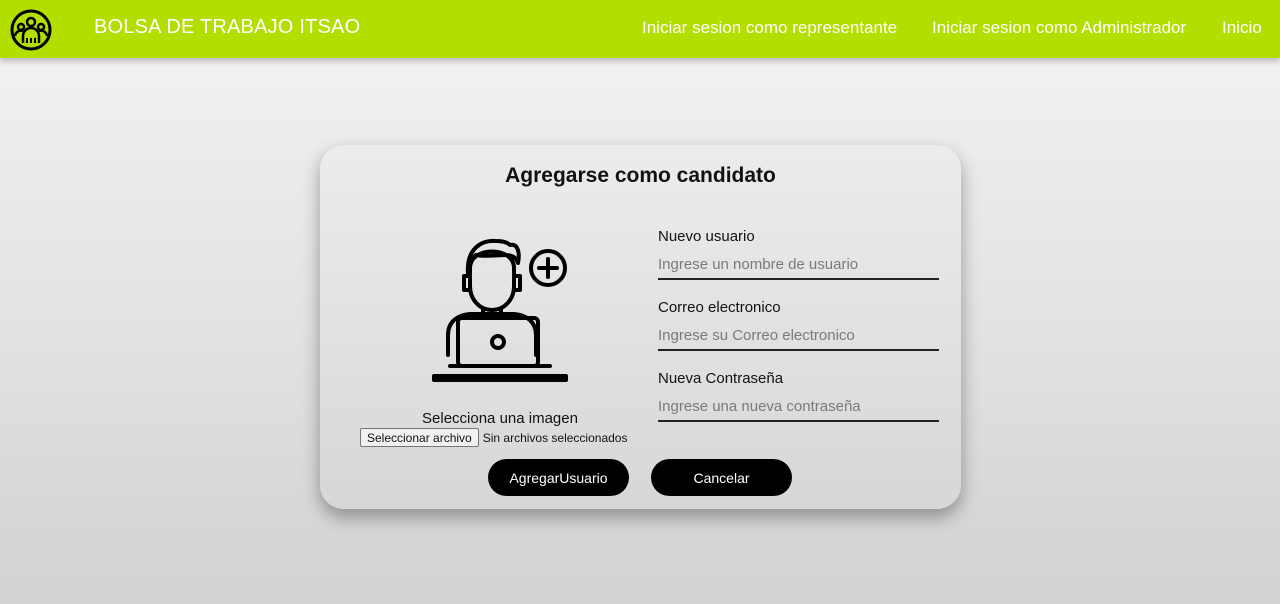  What do you see at coordinates (227, 27) in the screenshot?
I see `site-title: BOLSA DE TRABAJO ITSAO` at bounding box center [227, 27].